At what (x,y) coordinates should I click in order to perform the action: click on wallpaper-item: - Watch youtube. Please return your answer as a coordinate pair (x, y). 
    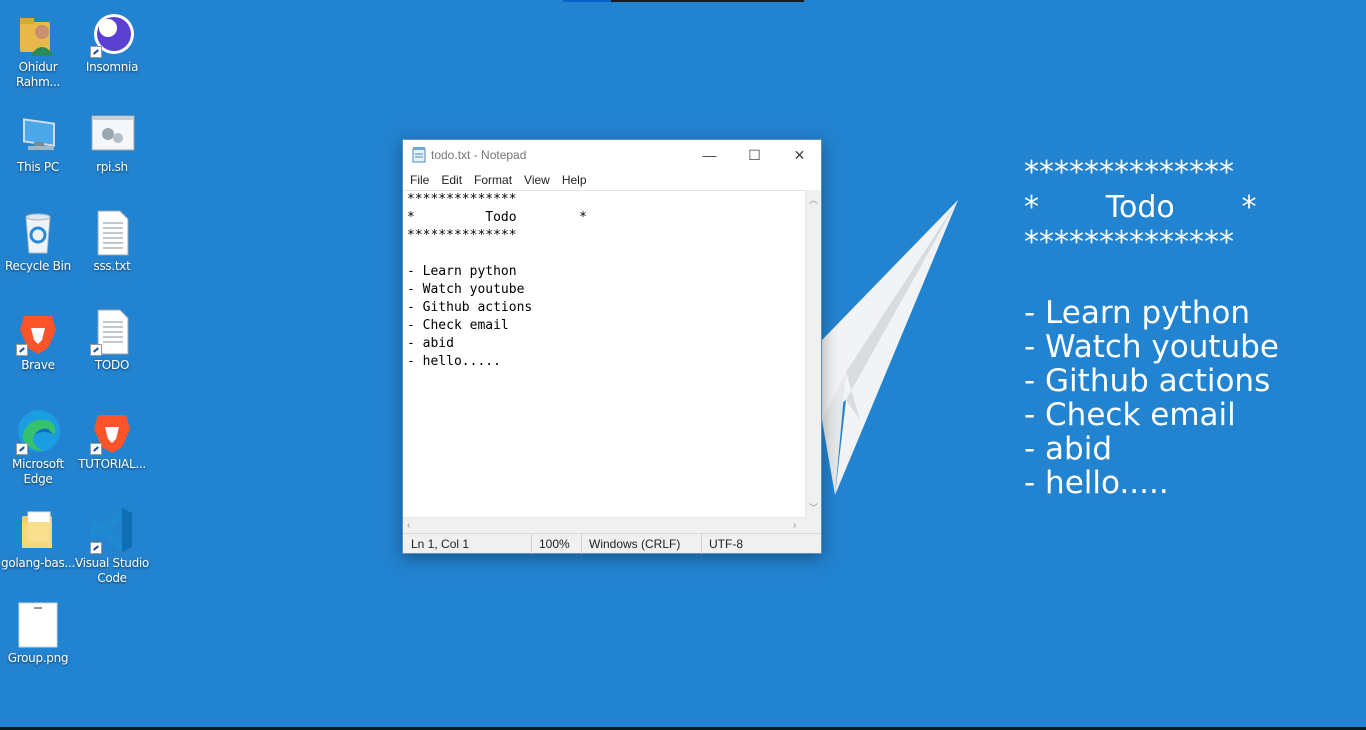
    Looking at the image, I should click on (1151, 347).